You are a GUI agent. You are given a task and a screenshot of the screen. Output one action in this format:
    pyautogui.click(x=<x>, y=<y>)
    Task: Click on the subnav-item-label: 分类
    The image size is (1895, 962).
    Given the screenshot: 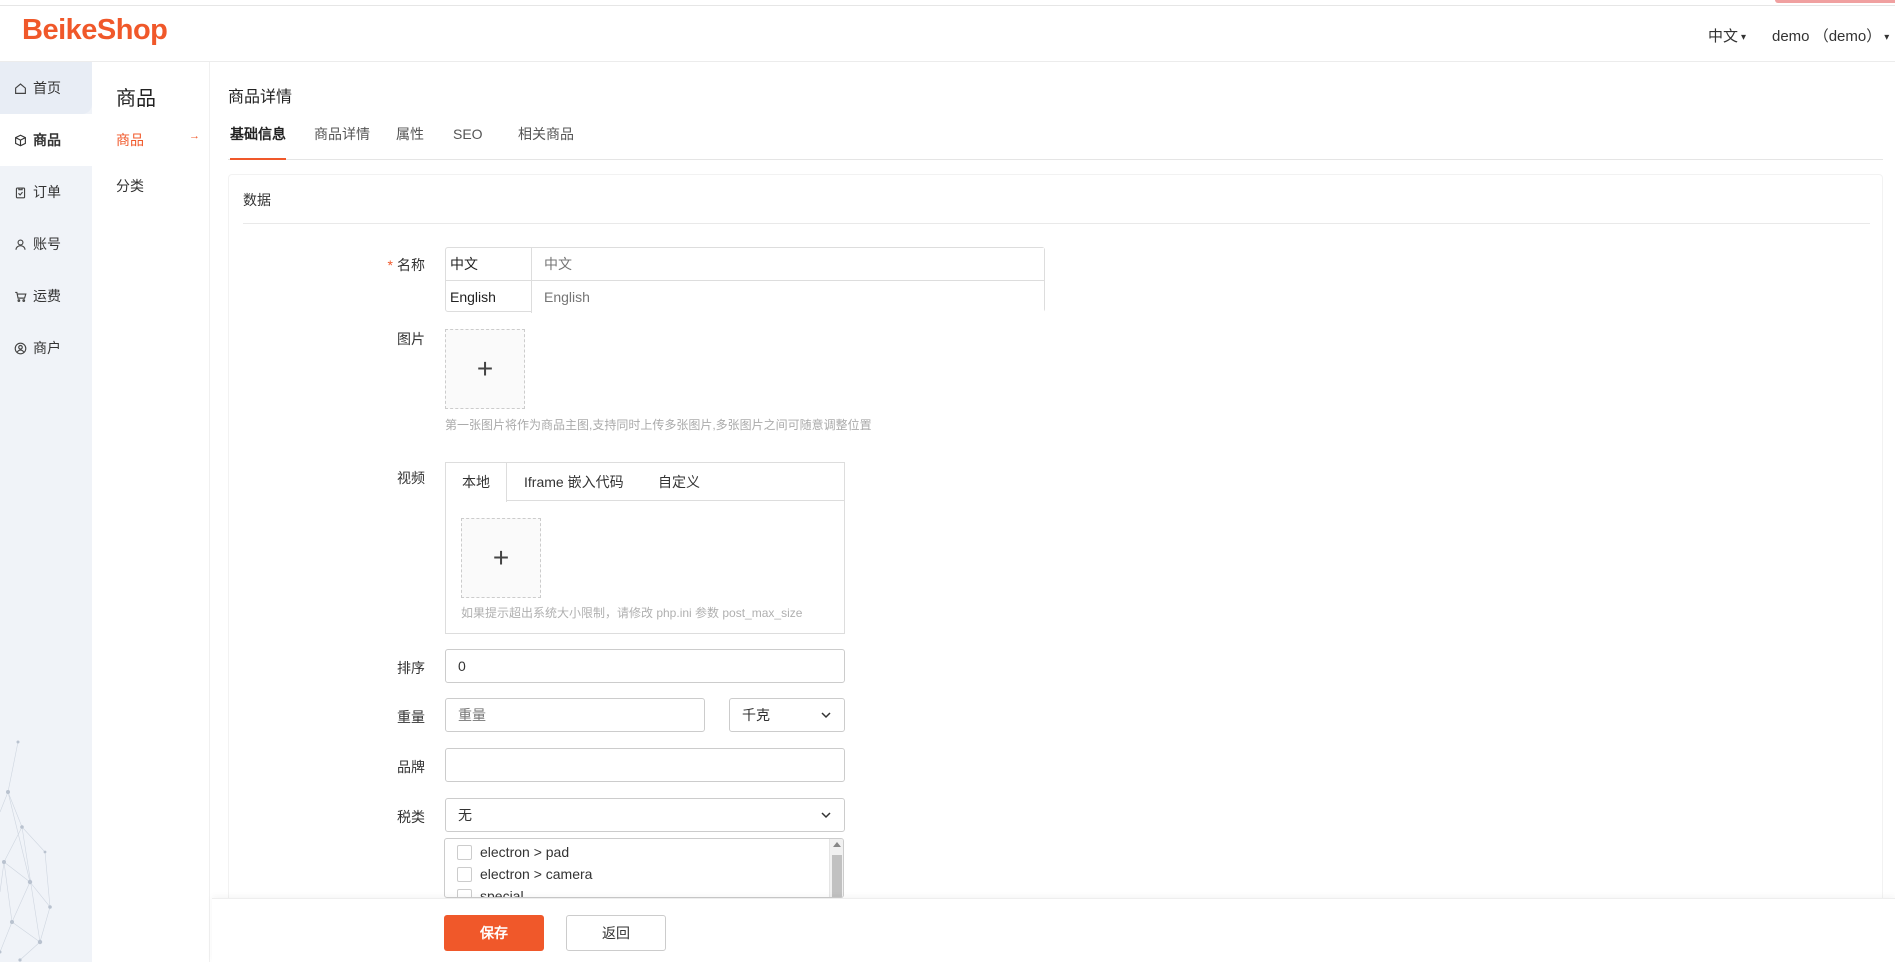 What is the action you would take?
    pyautogui.click(x=130, y=186)
    